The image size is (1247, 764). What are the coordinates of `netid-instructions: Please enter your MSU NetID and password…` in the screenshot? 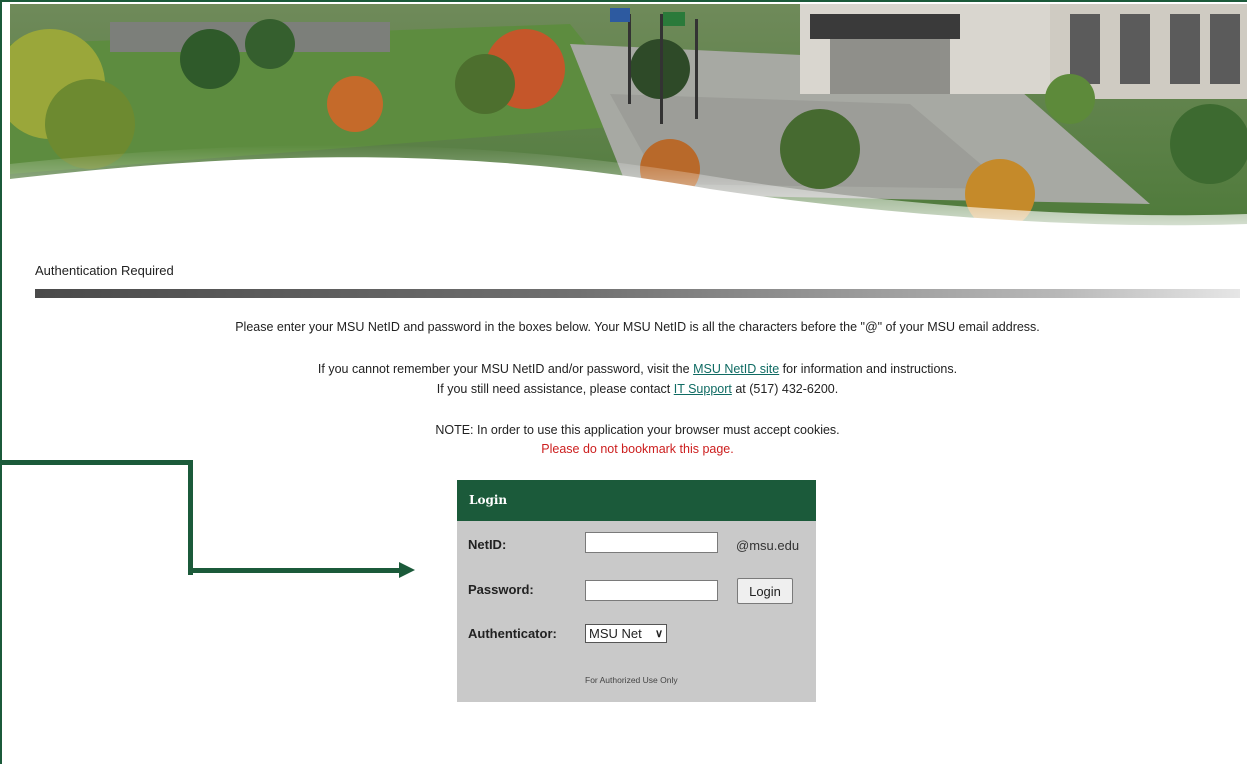 It's located at (637, 327).